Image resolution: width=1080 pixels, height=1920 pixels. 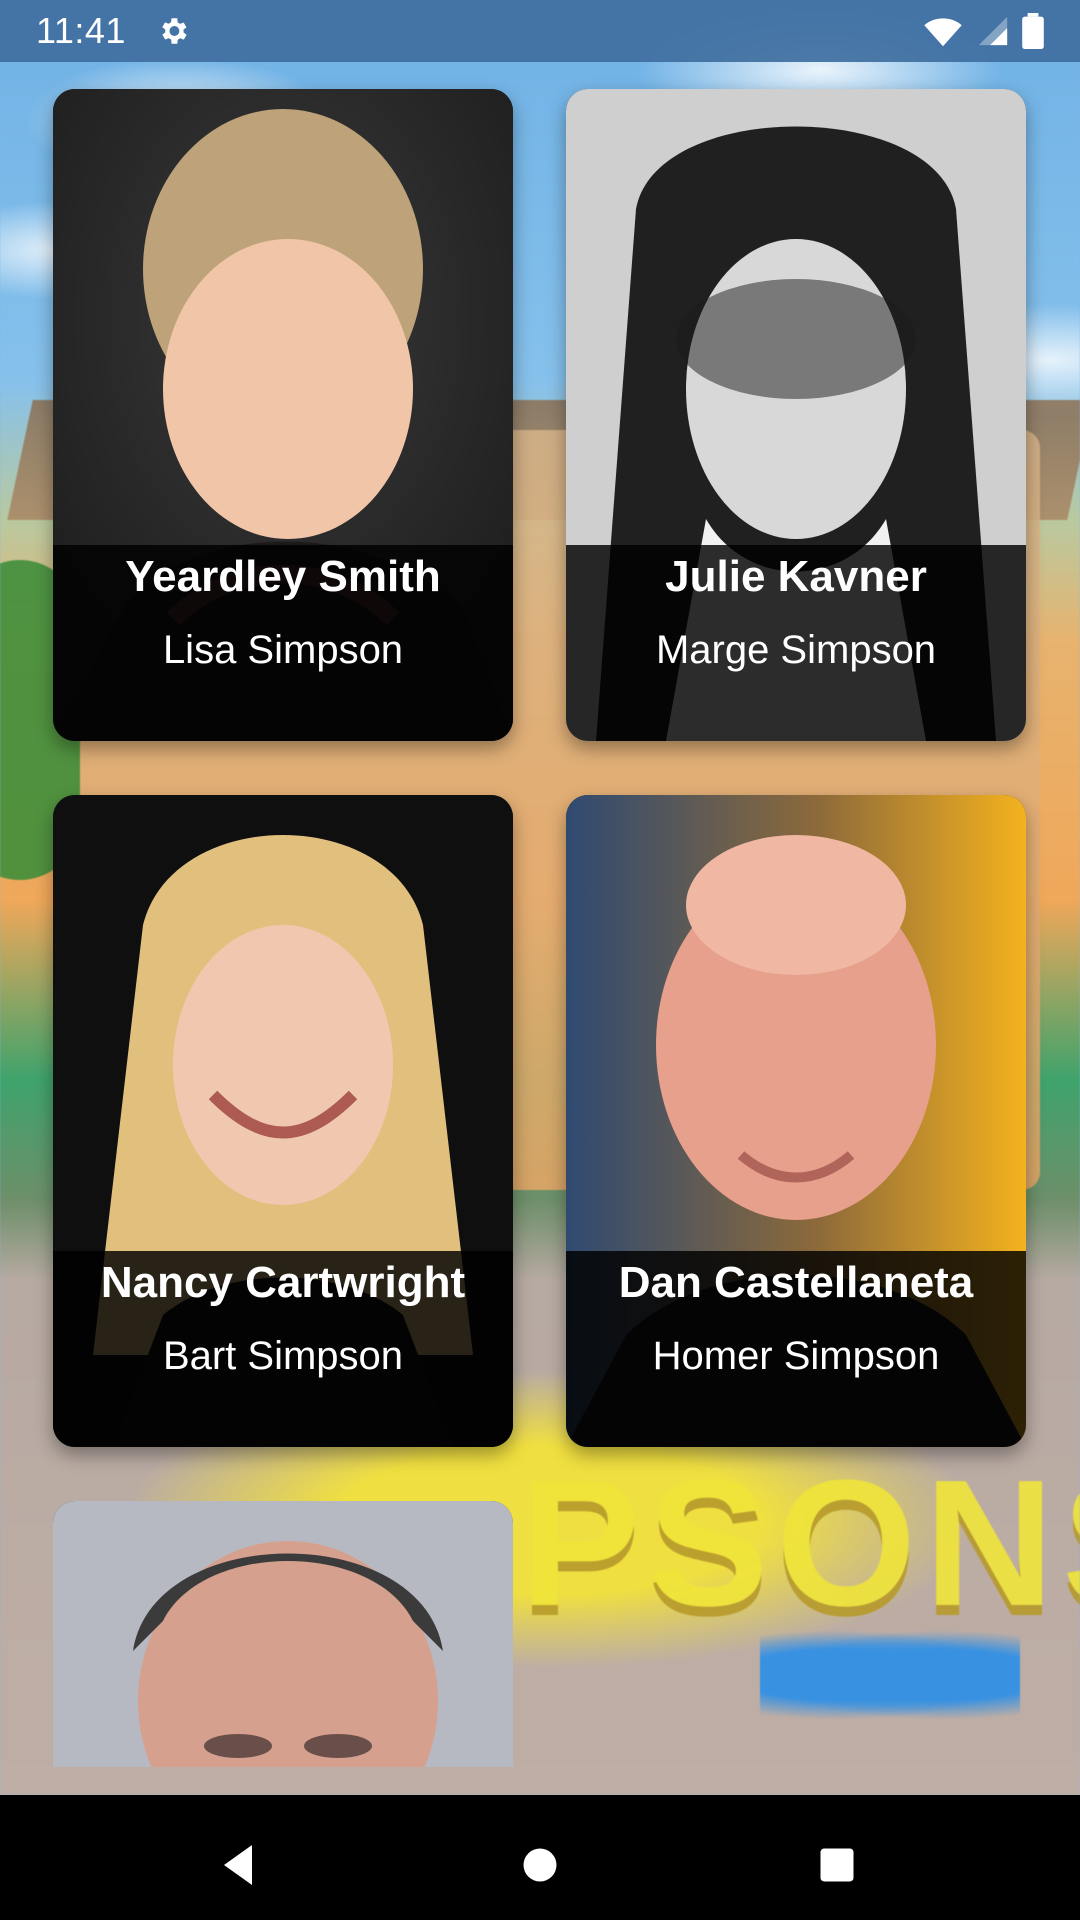 I want to click on actor-name: Dan Castellaneta, so click(x=796, y=1282).